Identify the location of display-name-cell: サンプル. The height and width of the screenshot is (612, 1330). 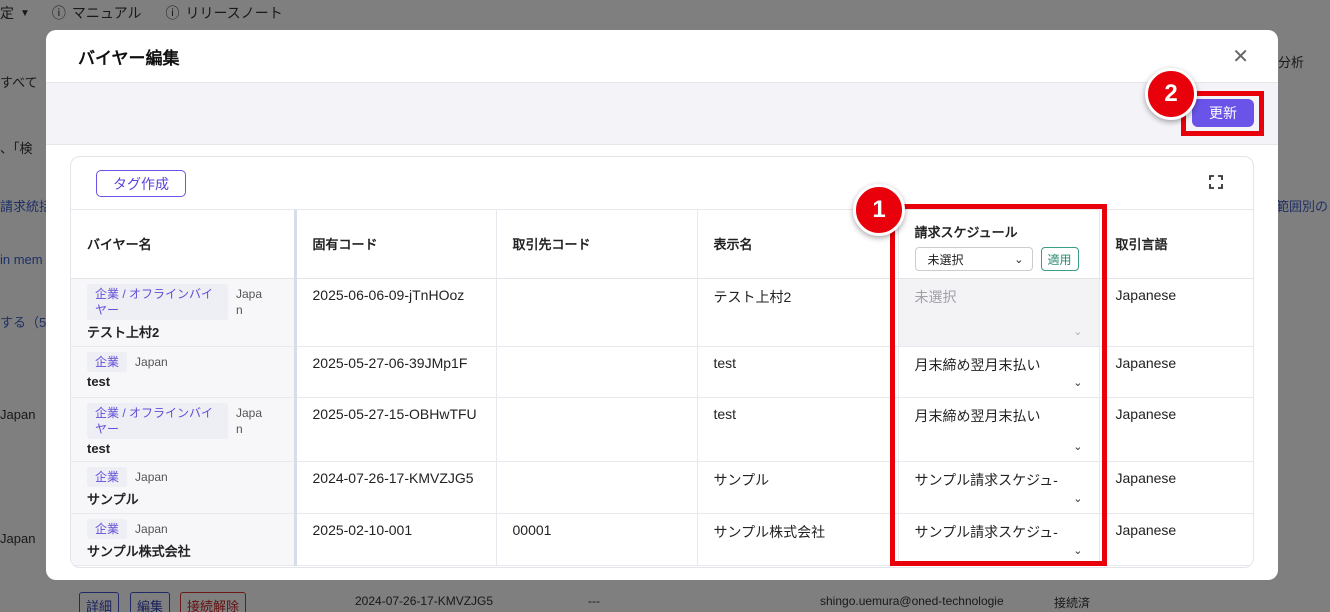
(798, 487).